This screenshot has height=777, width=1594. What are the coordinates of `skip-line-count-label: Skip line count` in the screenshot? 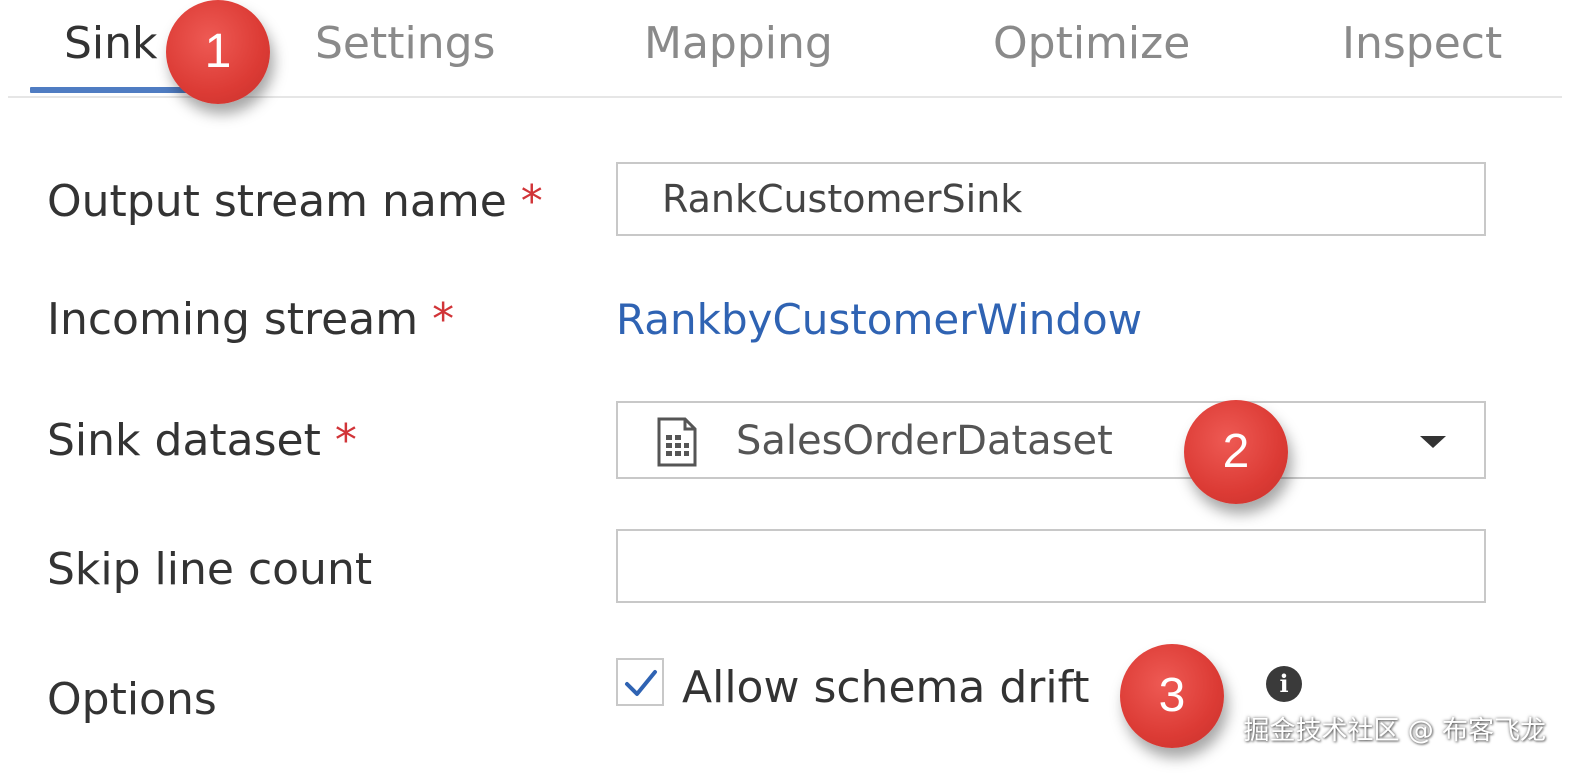 It's located at (210, 569).